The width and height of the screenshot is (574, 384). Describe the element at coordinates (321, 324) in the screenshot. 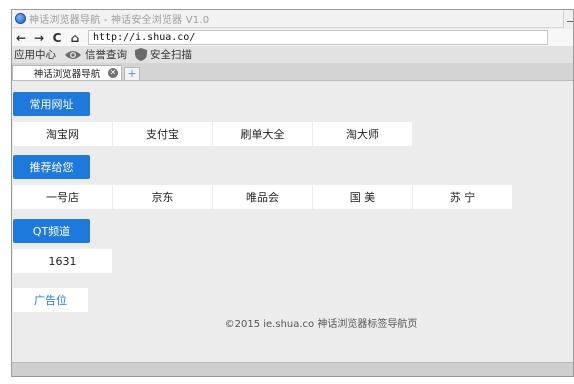

I see `footer-copyright: ©2015 ie.shua.co 神话浏览器标签导航页` at that location.